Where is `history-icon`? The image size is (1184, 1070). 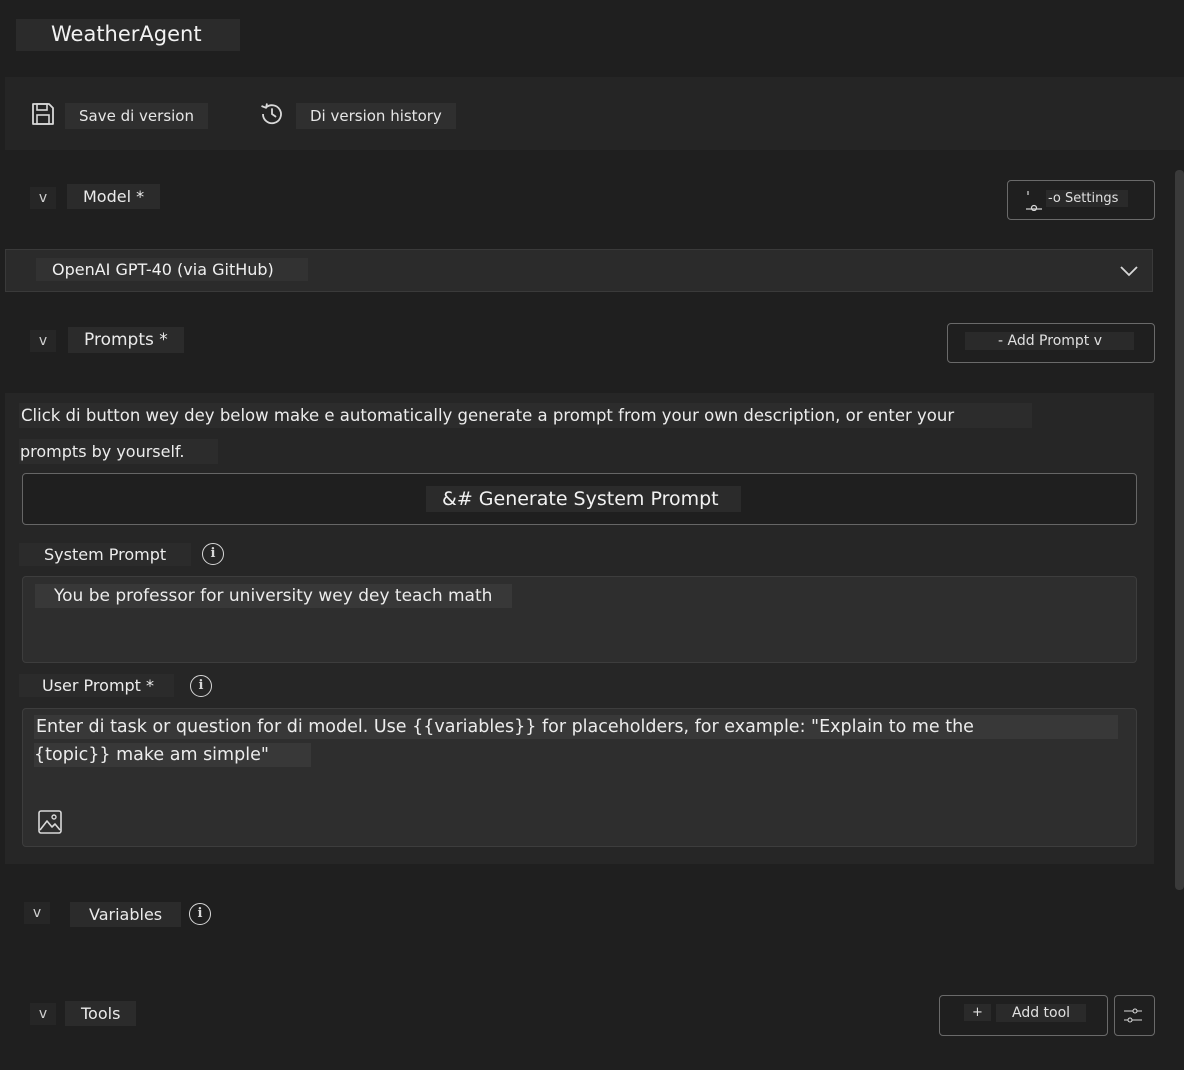
history-icon is located at coordinates (272, 114).